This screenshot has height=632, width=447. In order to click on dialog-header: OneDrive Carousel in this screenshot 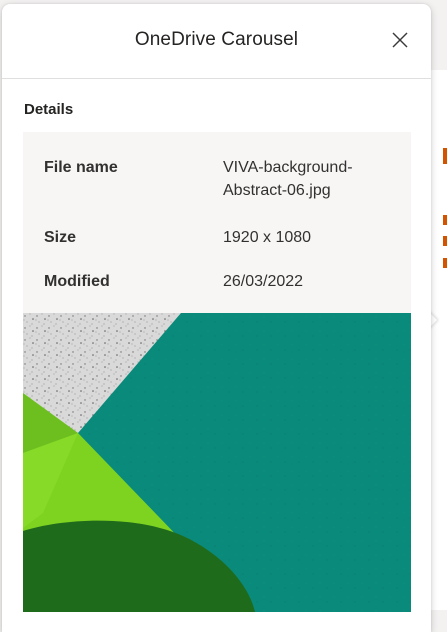, I will do `click(216, 41)`.